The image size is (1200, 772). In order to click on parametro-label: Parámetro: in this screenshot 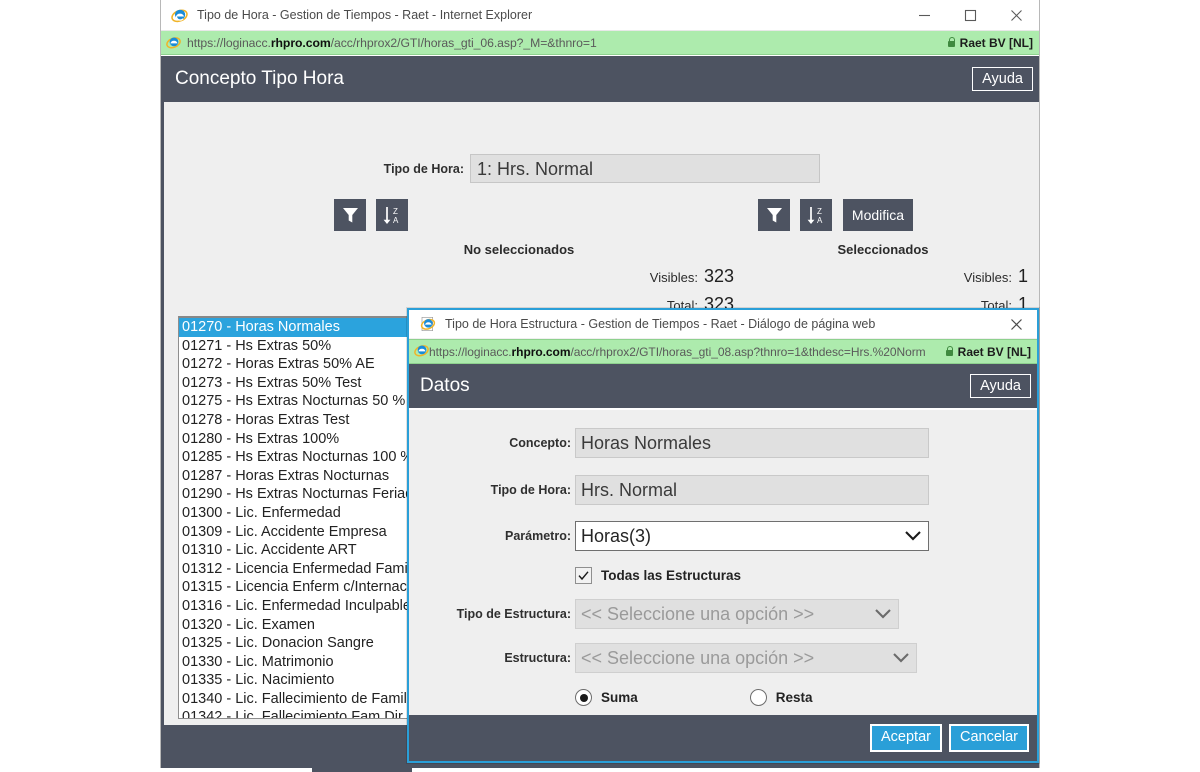, I will do `click(538, 536)`.